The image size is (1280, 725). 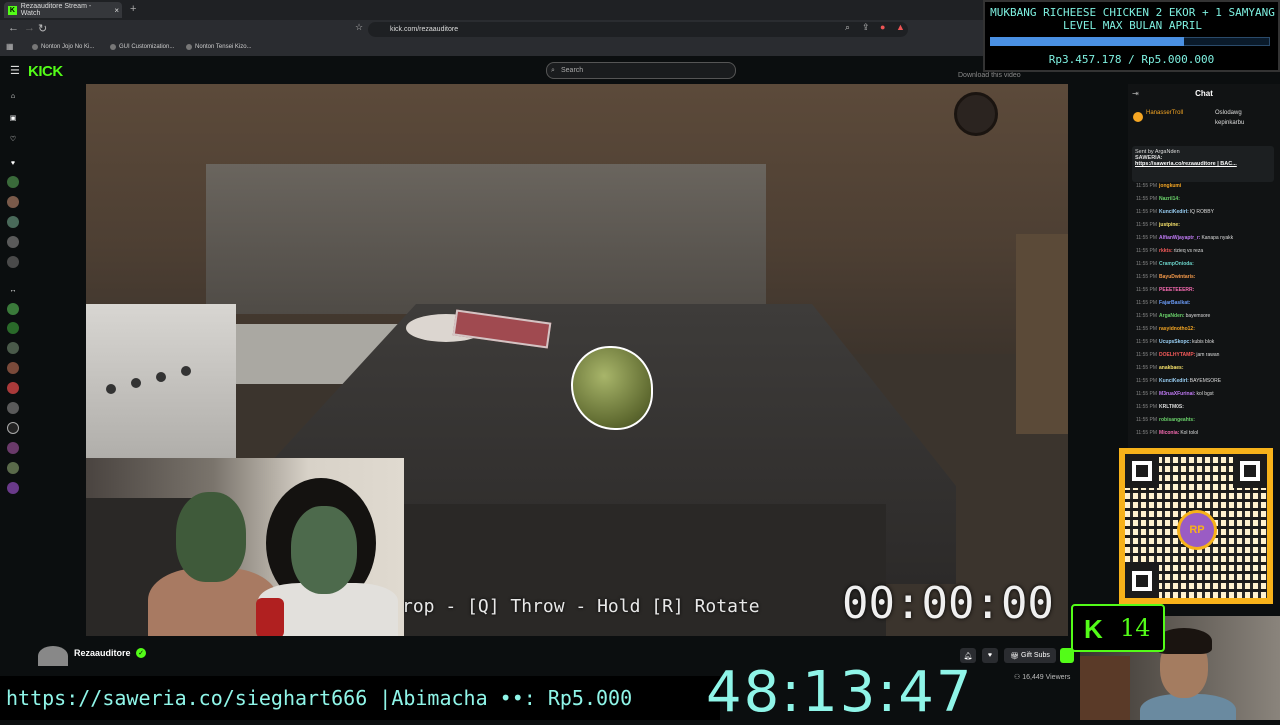 What do you see at coordinates (1030, 655) in the screenshot?
I see `gift-subs-button: 🎁︎ Gift Subs` at bounding box center [1030, 655].